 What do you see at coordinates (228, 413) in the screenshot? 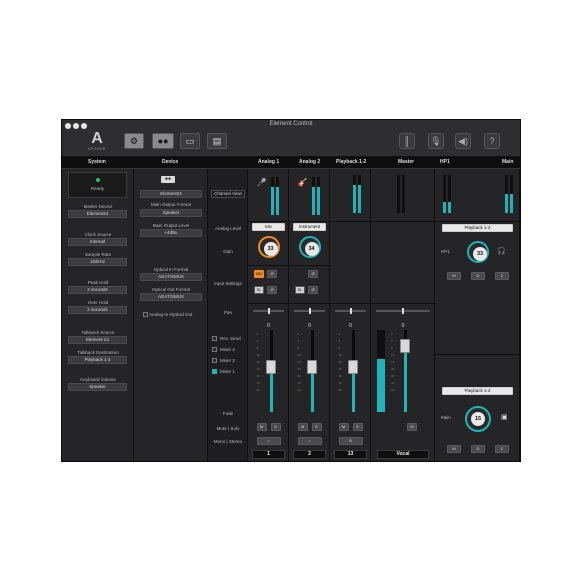
I see `fade-label: Fade` at bounding box center [228, 413].